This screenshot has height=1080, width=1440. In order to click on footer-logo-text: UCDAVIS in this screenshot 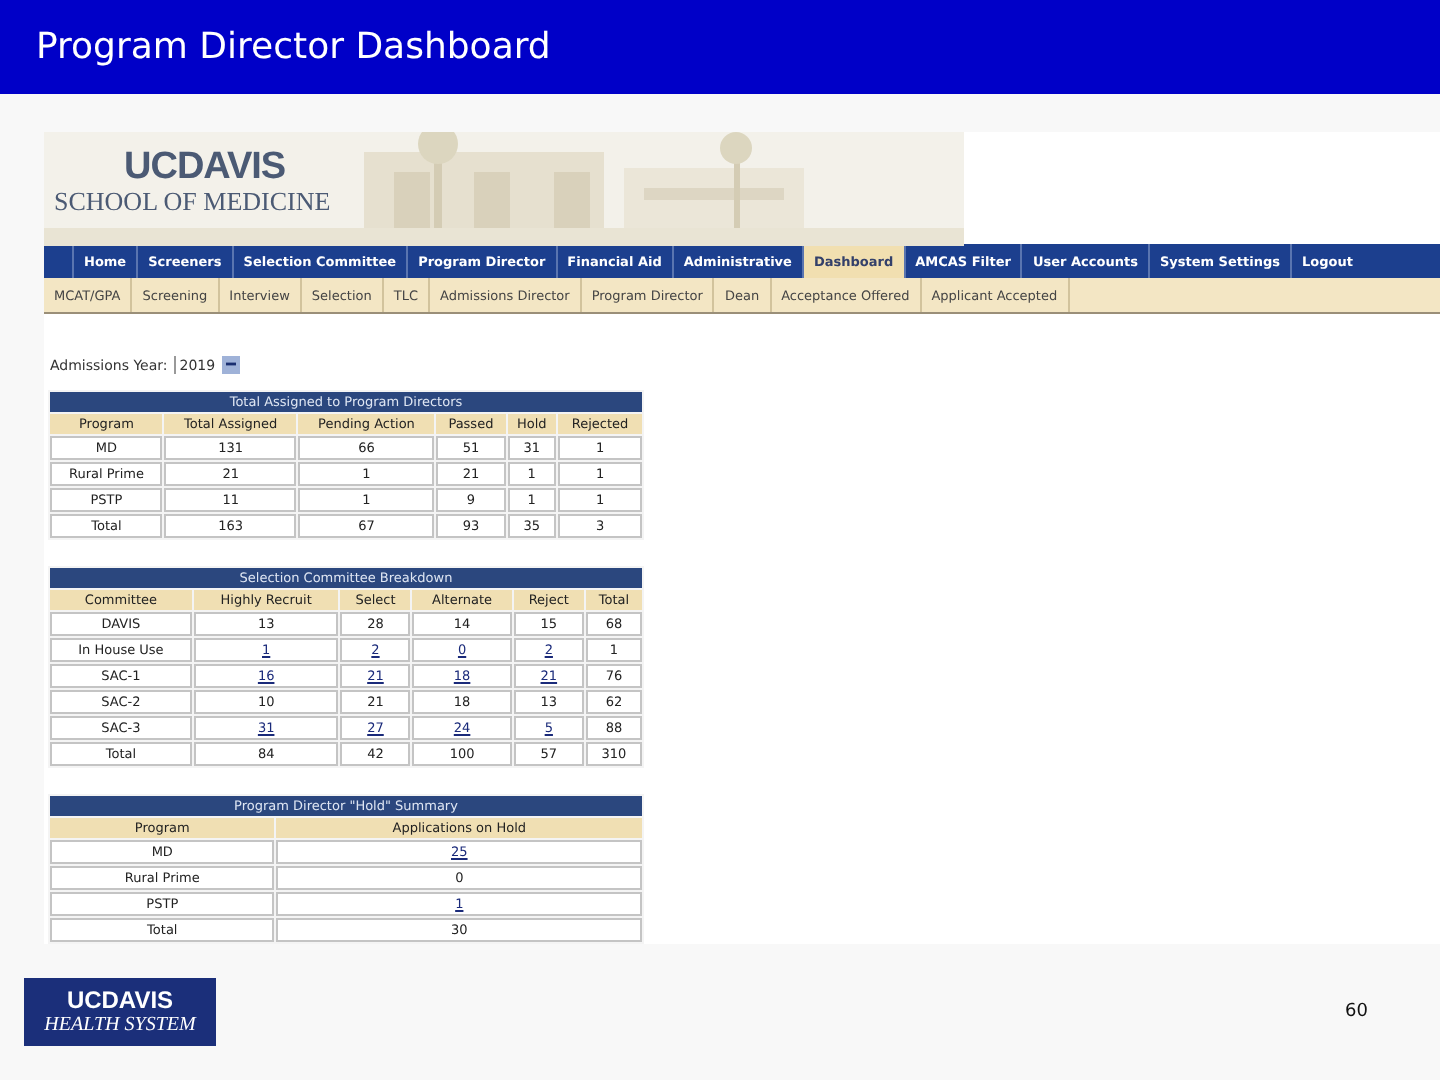, I will do `click(120, 1000)`.